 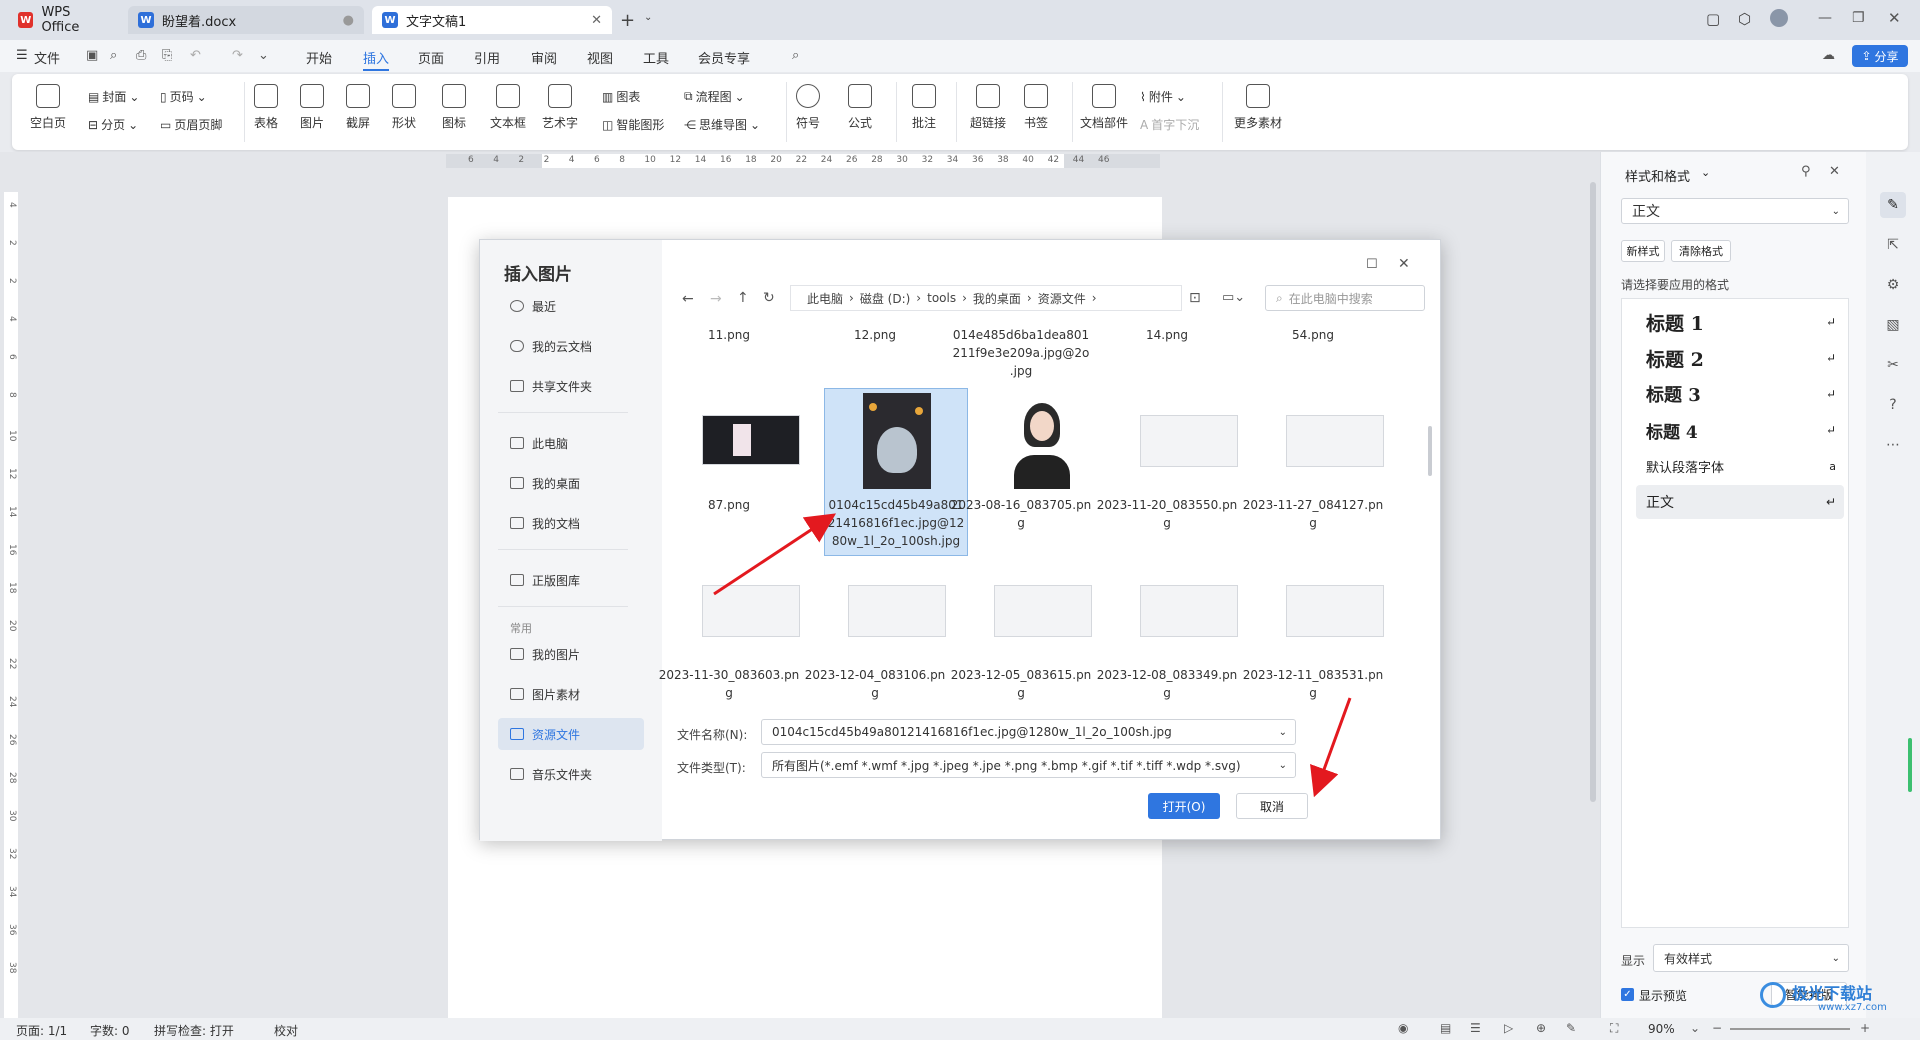 What do you see at coordinates (571, 483) in the screenshot?
I see `nav-desktop: 我的桌面` at bounding box center [571, 483].